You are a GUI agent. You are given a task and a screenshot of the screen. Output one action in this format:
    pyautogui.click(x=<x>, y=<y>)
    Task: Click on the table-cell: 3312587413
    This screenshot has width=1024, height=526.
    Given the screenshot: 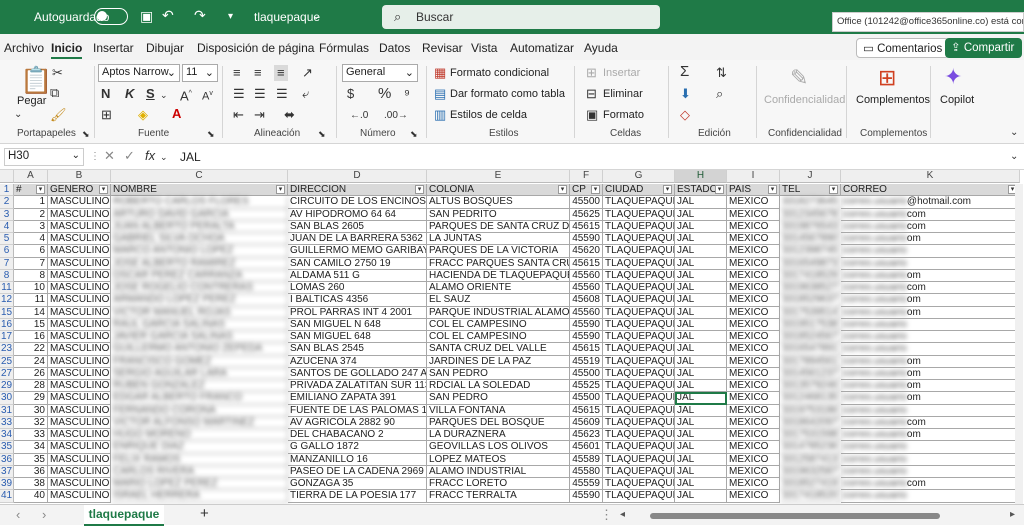 What is the action you would take?
    pyautogui.click(x=810, y=459)
    